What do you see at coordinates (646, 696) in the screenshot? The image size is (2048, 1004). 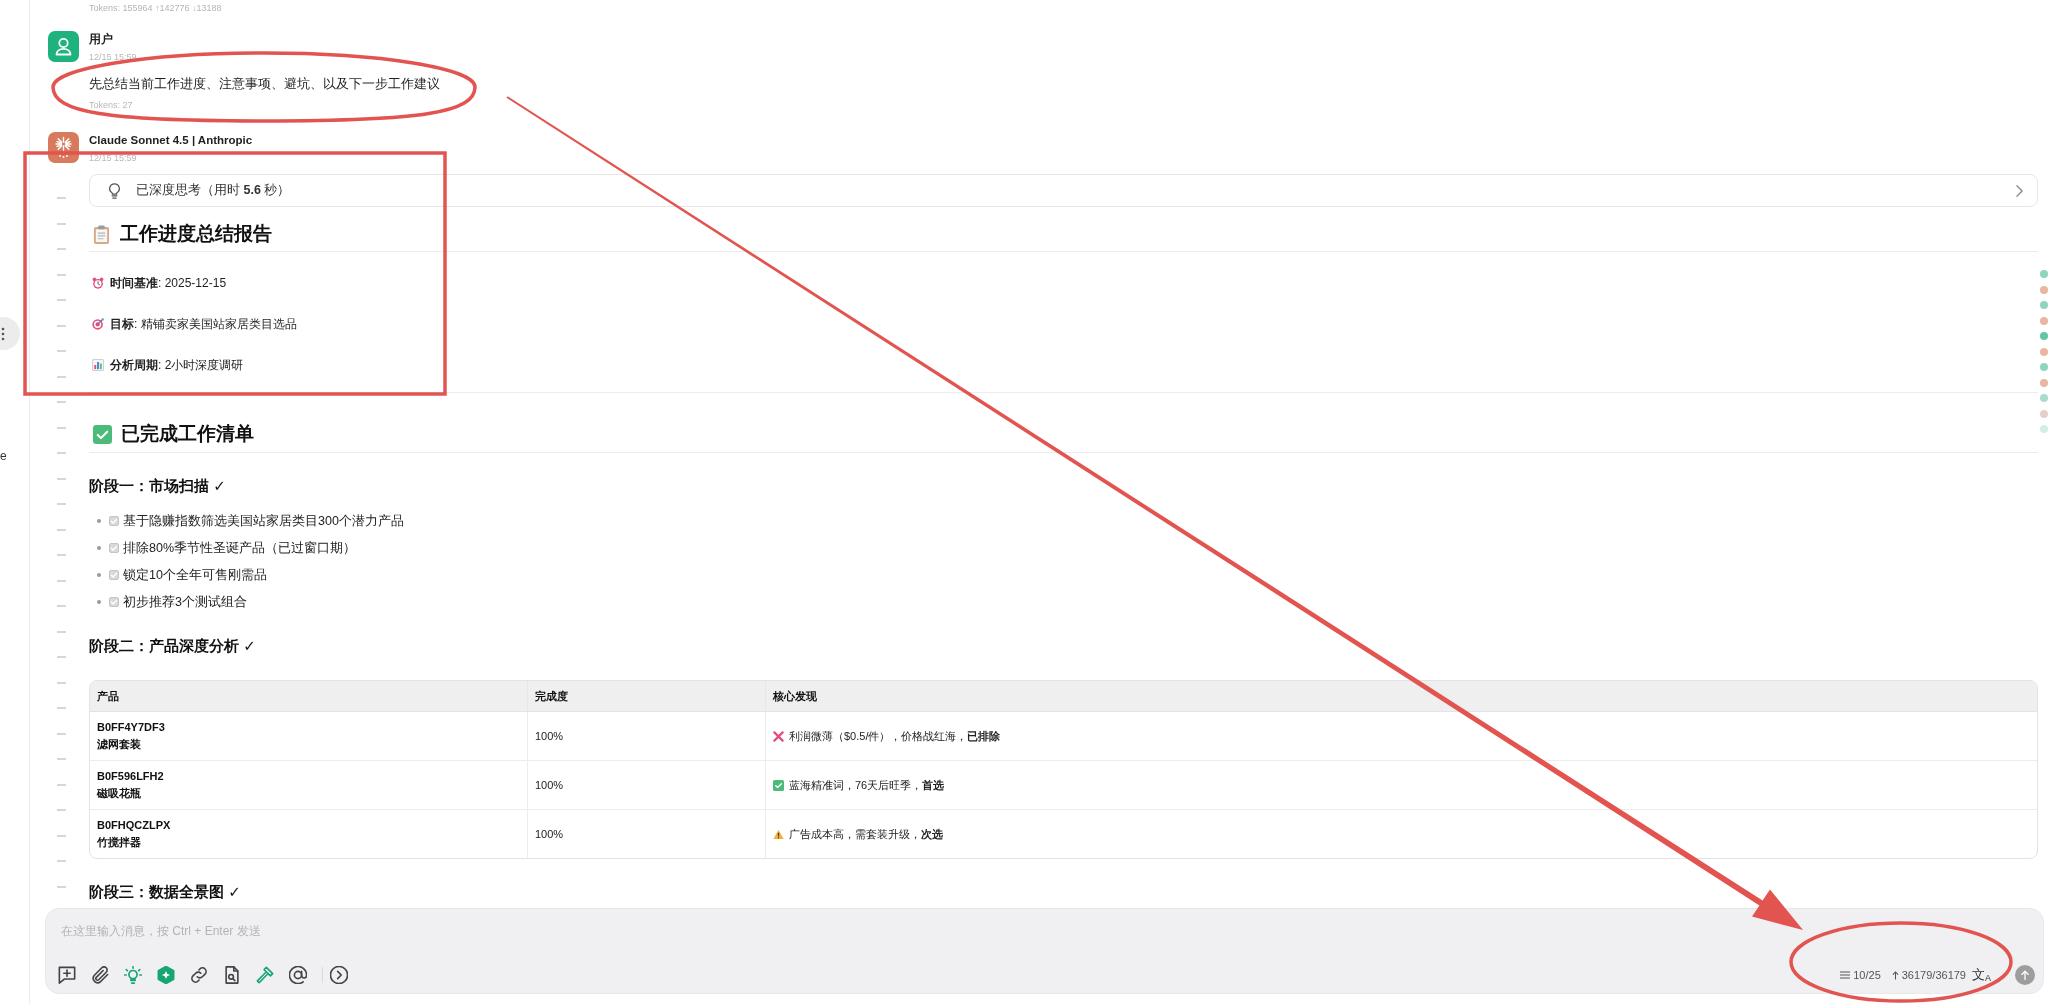 I see `column-header: 完成度` at bounding box center [646, 696].